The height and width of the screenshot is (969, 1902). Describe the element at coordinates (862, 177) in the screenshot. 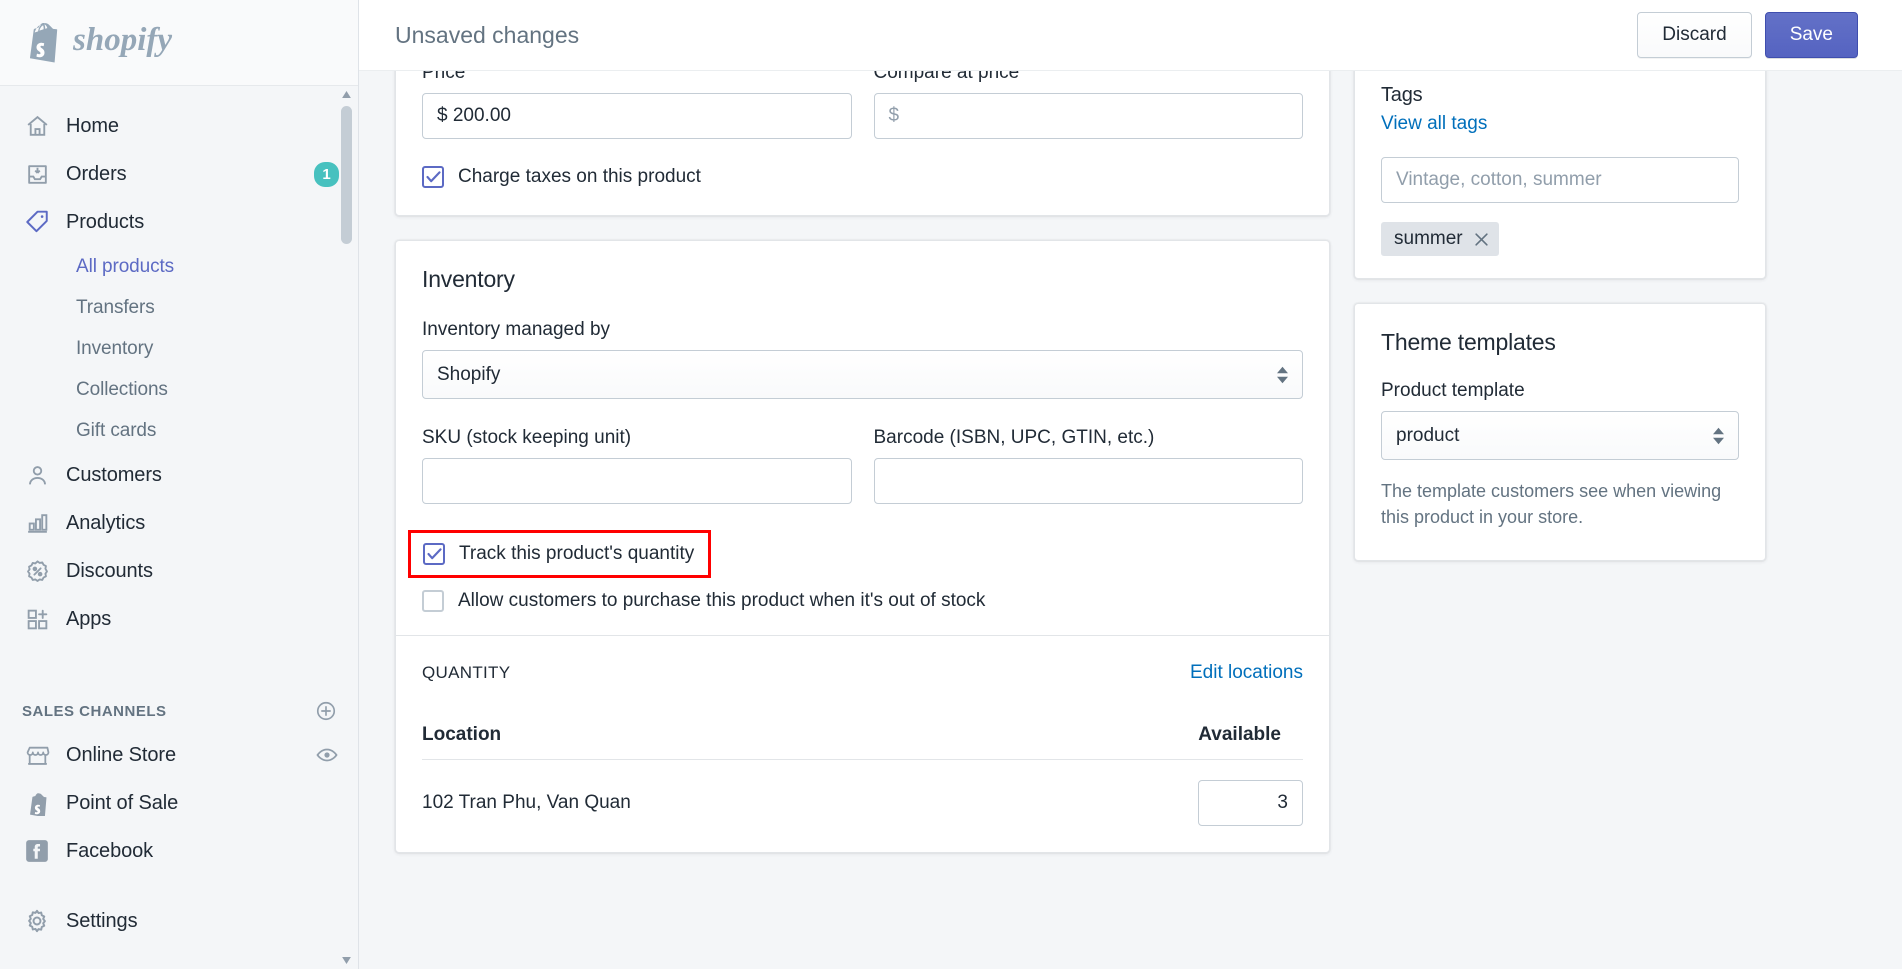

I see `charge-taxes-row: Charge taxes on this product` at that location.